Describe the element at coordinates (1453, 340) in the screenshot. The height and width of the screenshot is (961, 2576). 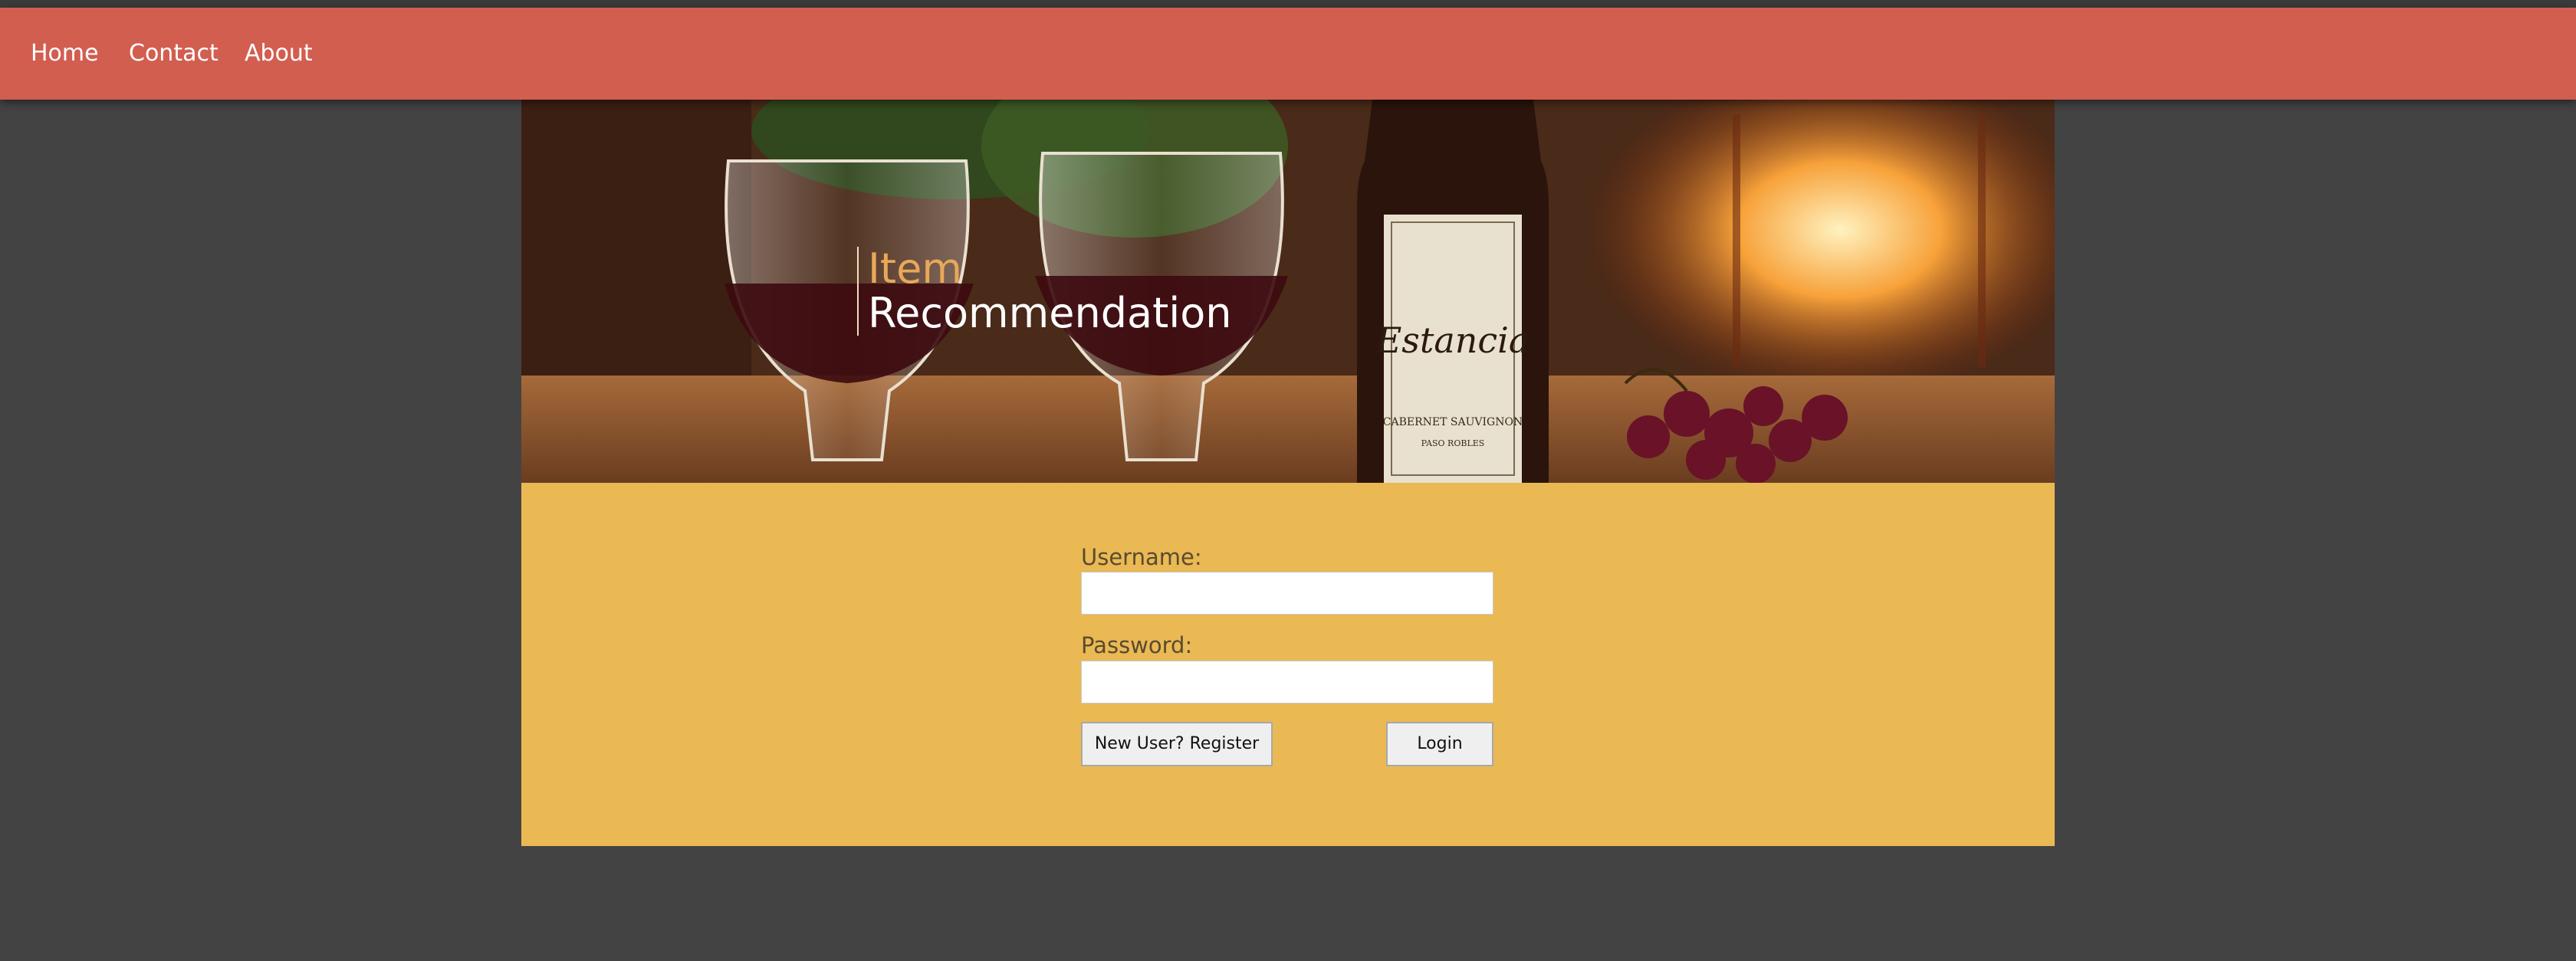
I see `bottle-label-text: Estancia` at that location.